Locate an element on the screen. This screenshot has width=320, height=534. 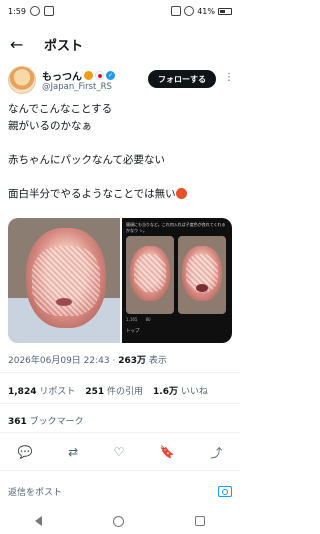
repost-icon: ⇄ is located at coordinates (73, 452).